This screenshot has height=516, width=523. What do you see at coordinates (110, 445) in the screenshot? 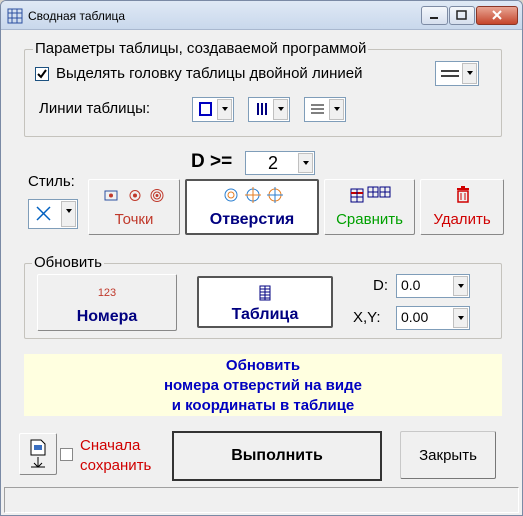
I see `save-first-label-line1: Сначала` at bounding box center [110, 445].